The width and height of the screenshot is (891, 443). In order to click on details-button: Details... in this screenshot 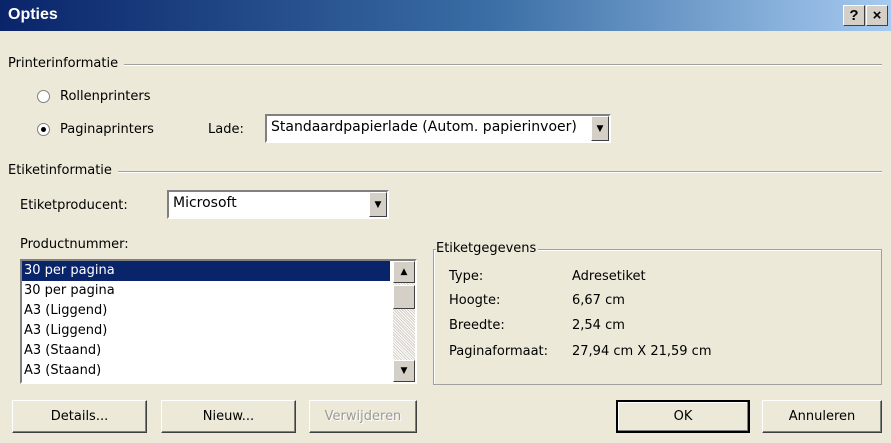, I will do `click(79, 416)`.